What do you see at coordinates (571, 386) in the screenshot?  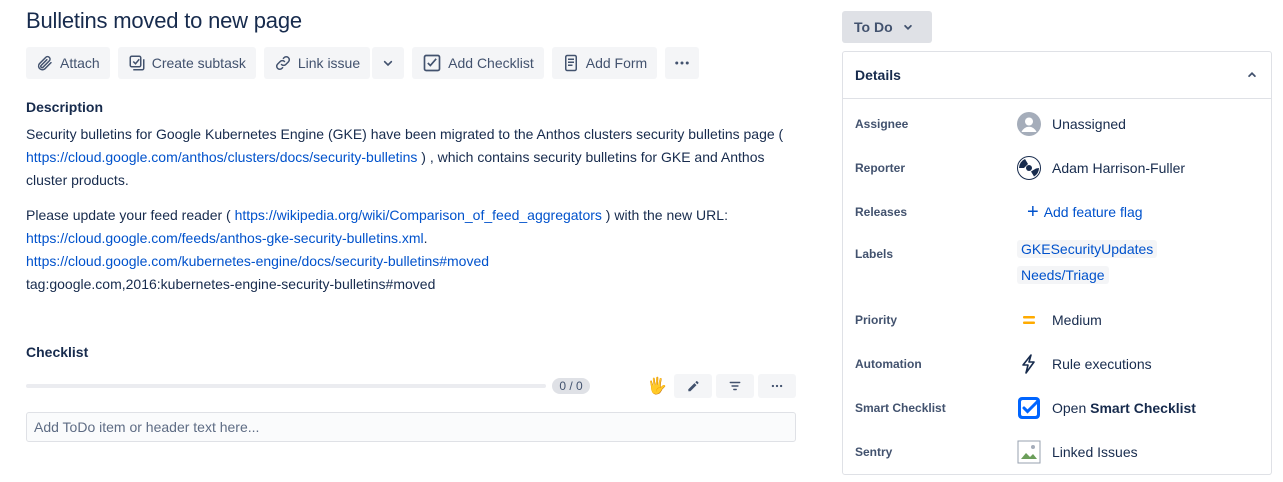 I see `checklist-progress-count: 0 / 0` at bounding box center [571, 386].